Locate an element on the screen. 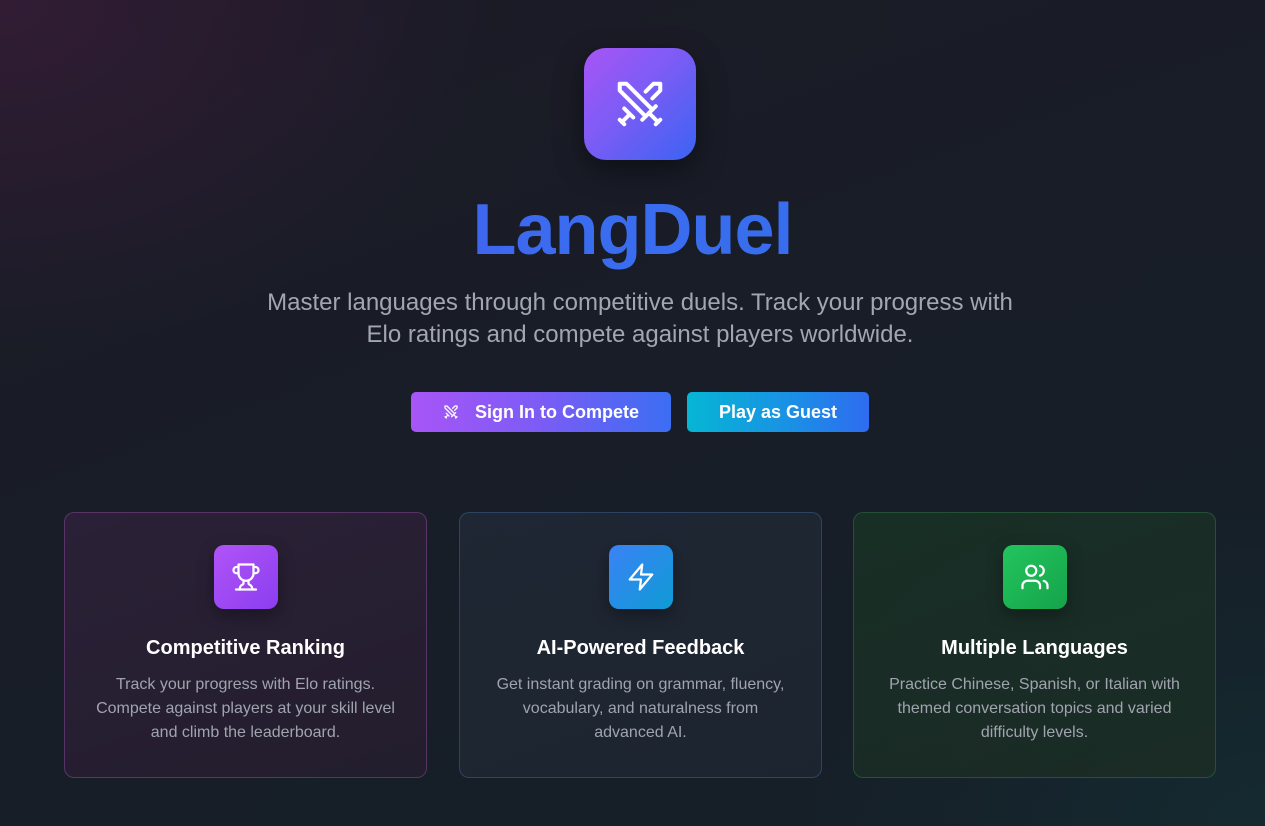 The image size is (1265, 826). sign-in-label: Sign In to Compete is located at coordinates (557, 411).